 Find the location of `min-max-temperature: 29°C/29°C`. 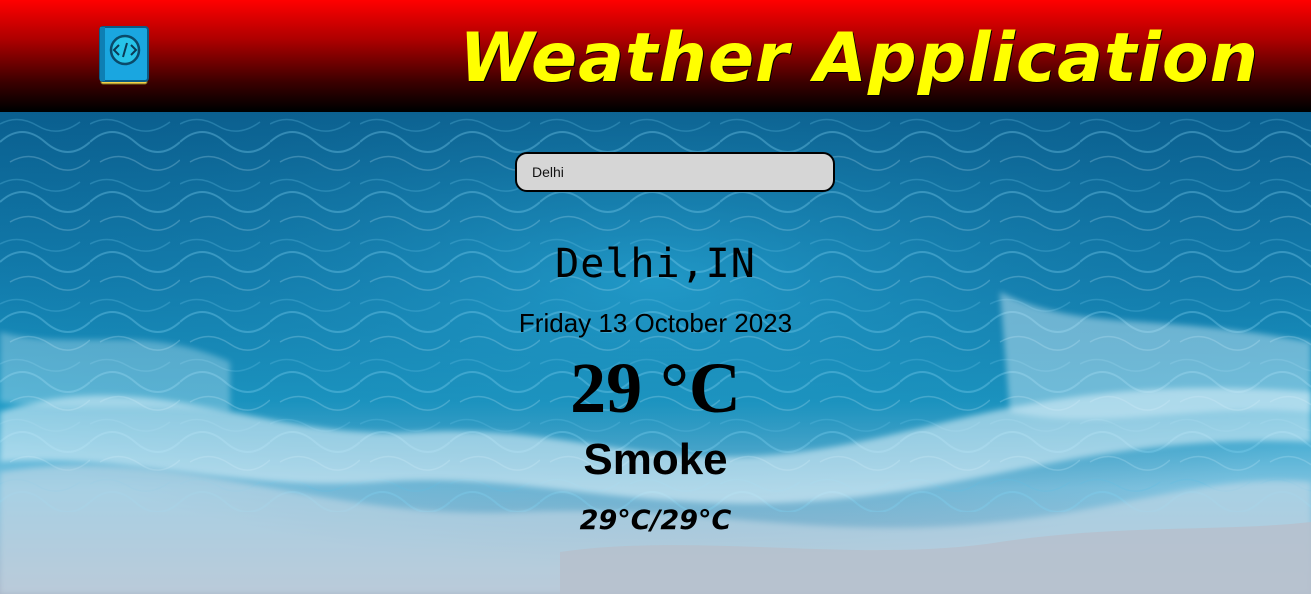

min-max-temperature: 29°C/29°C is located at coordinates (655, 520).